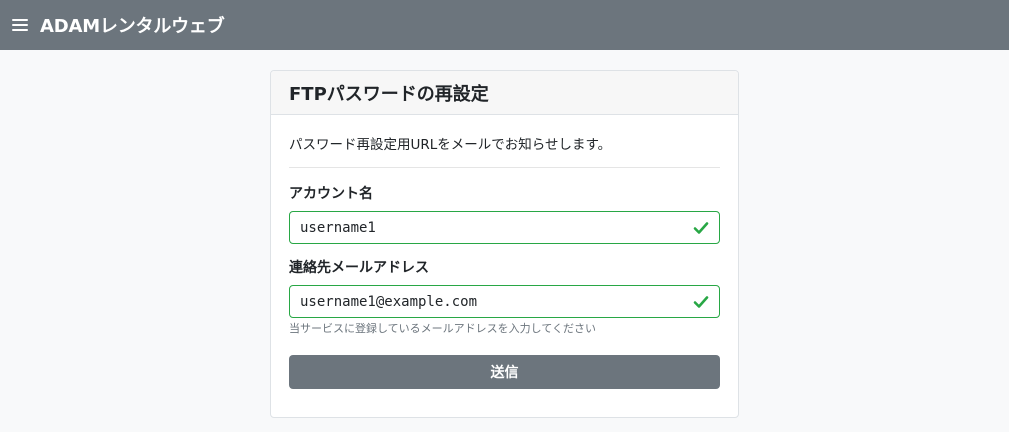 This screenshot has height=432, width=1009. I want to click on description-text: パスワード再設定用URLをメールでお知らせします。, so click(450, 145).